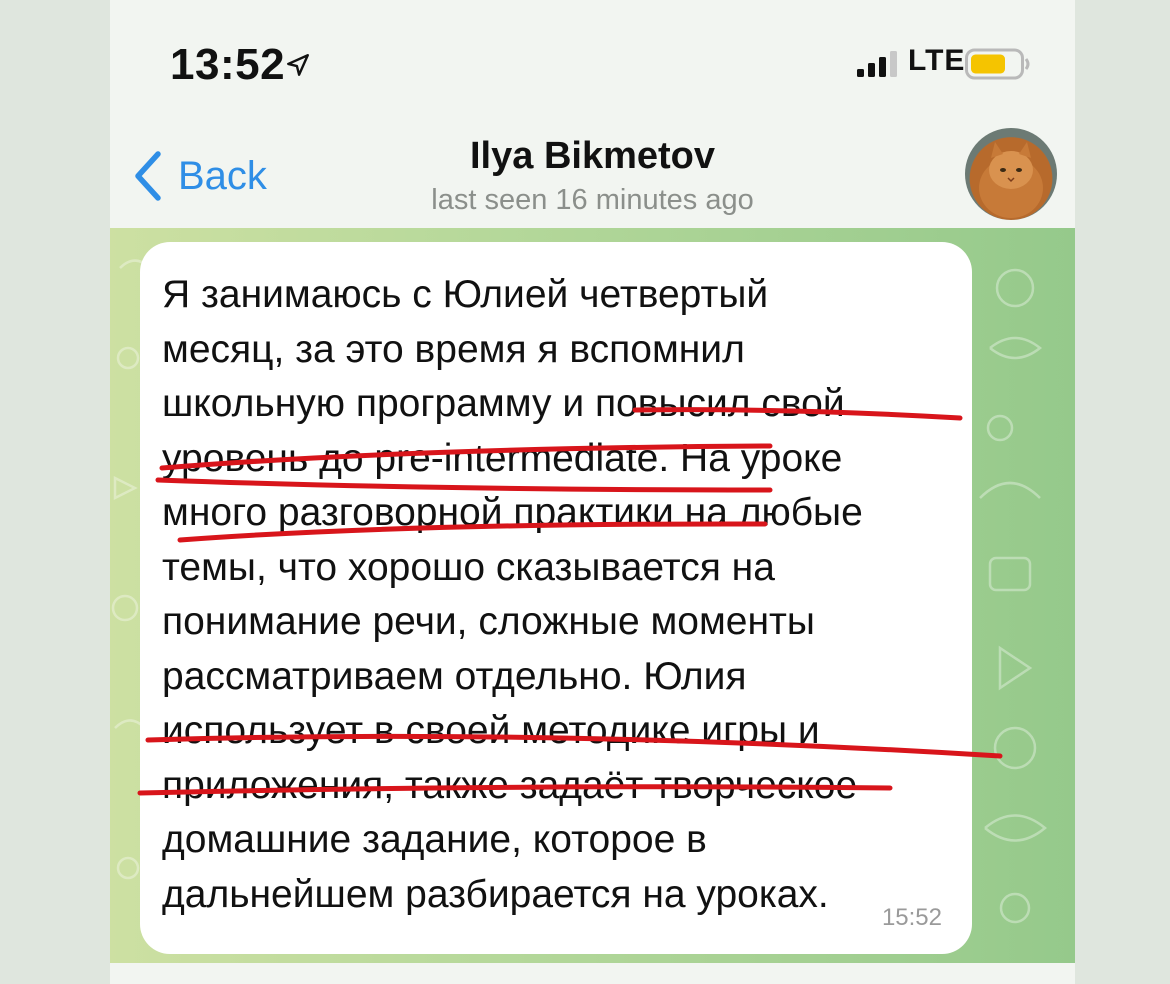 The height and width of the screenshot is (984, 1170). I want to click on chat-title: Ilya Bikmetov, so click(592, 156).